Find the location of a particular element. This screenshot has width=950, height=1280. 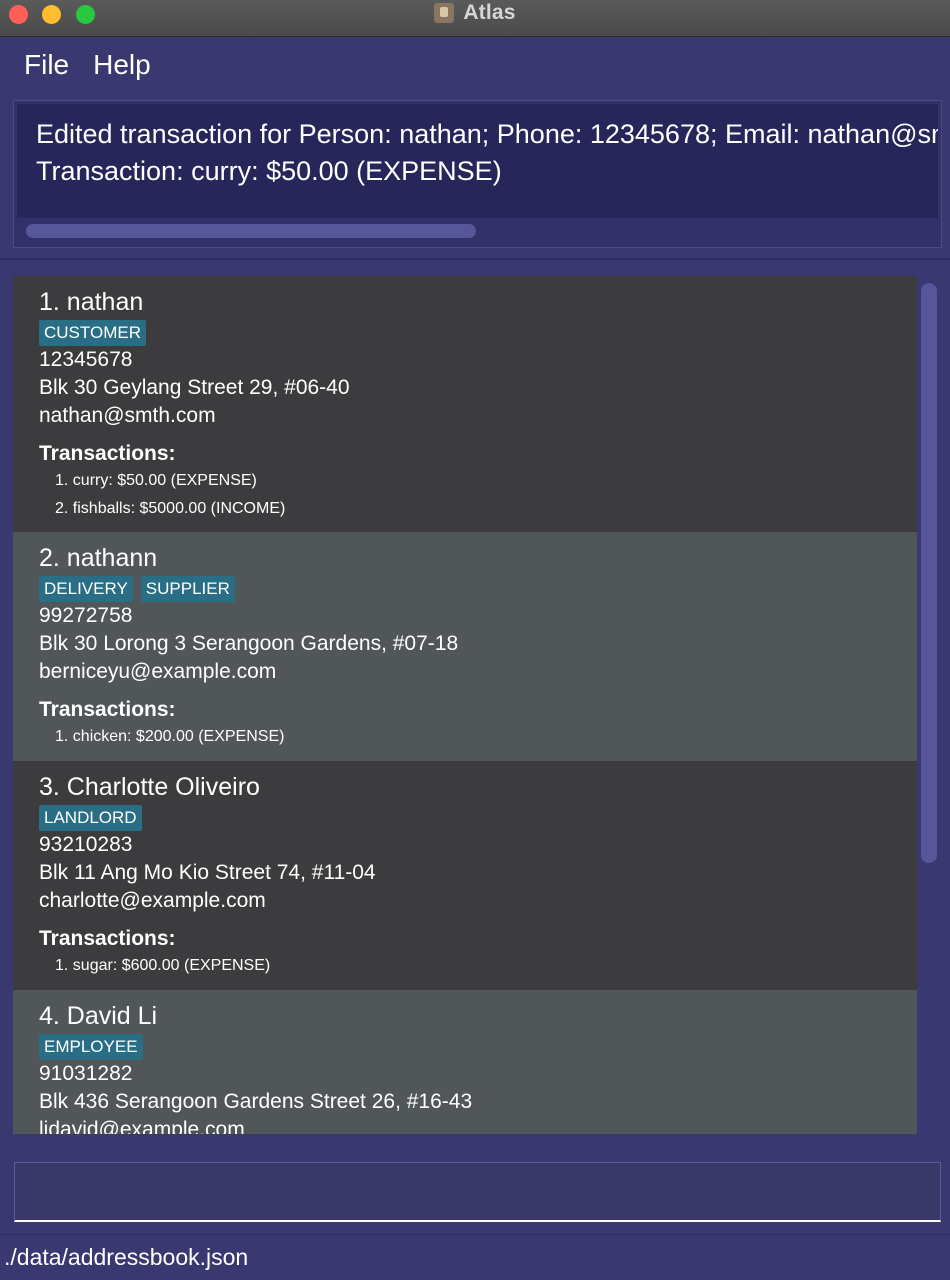

menu-bar: File Help is located at coordinates (475, 64).